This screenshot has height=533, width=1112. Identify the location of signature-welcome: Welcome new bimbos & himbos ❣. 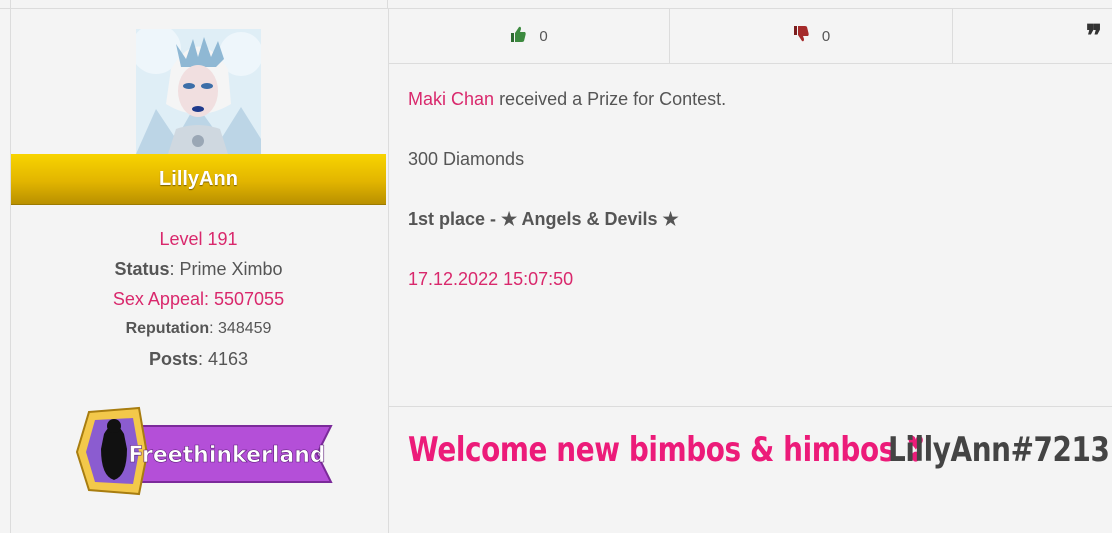
(668, 450).